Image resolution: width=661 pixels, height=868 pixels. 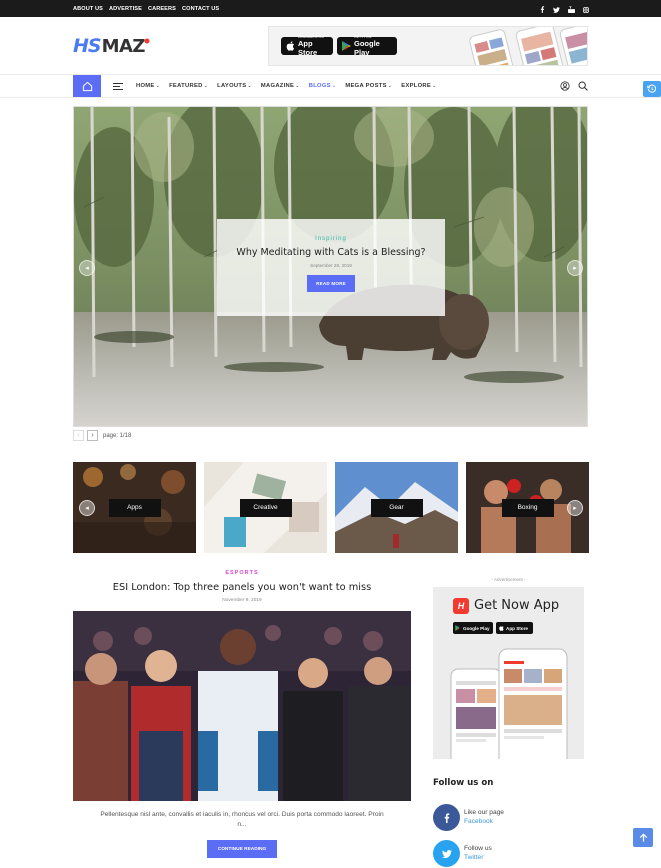 What do you see at coordinates (508, 854) in the screenshot?
I see `social-twitter: Follow us Twitter` at bounding box center [508, 854].